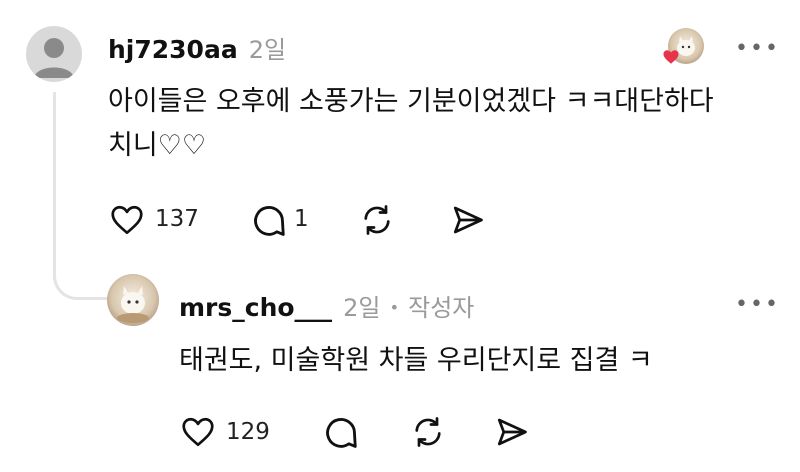 The image size is (800, 472). What do you see at coordinates (441, 308) in the screenshot?
I see `author-badge: 작성자` at bounding box center [441, 308].